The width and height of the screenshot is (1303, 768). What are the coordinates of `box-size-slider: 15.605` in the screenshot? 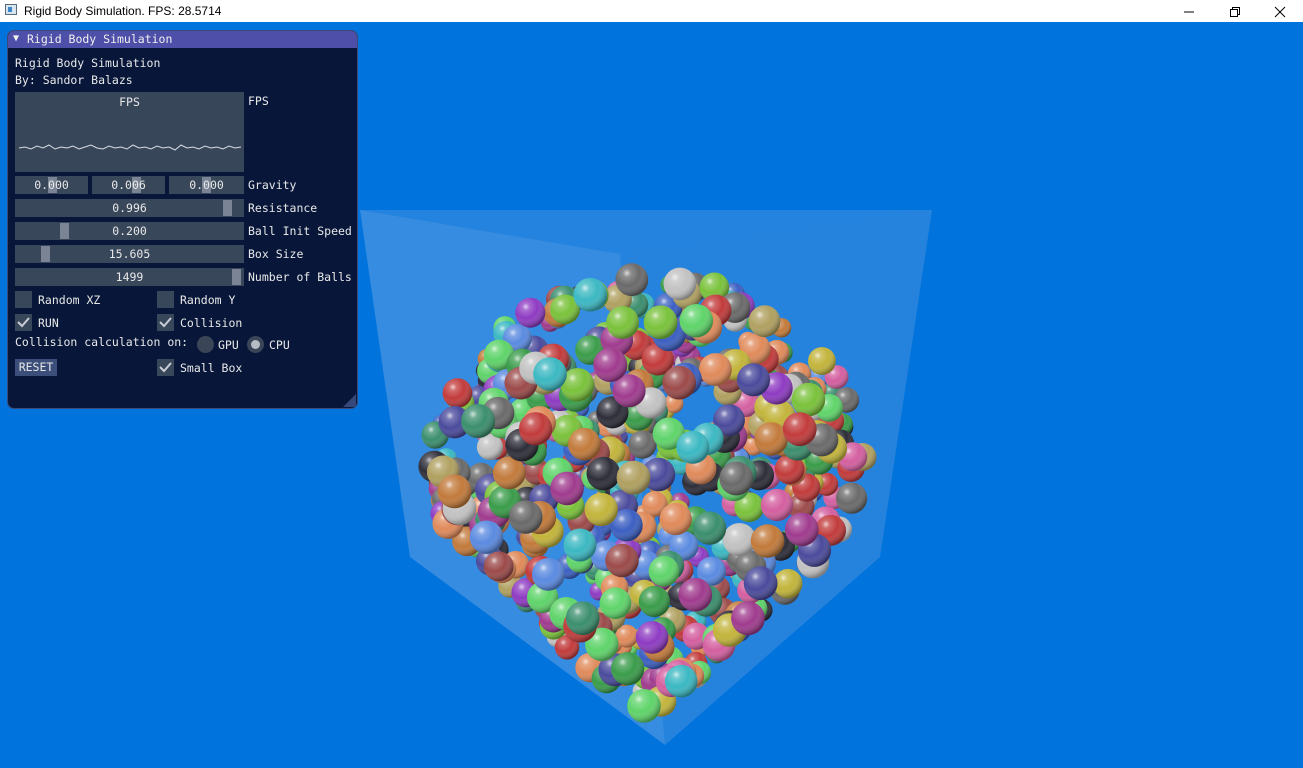 It's located at (129, 254).